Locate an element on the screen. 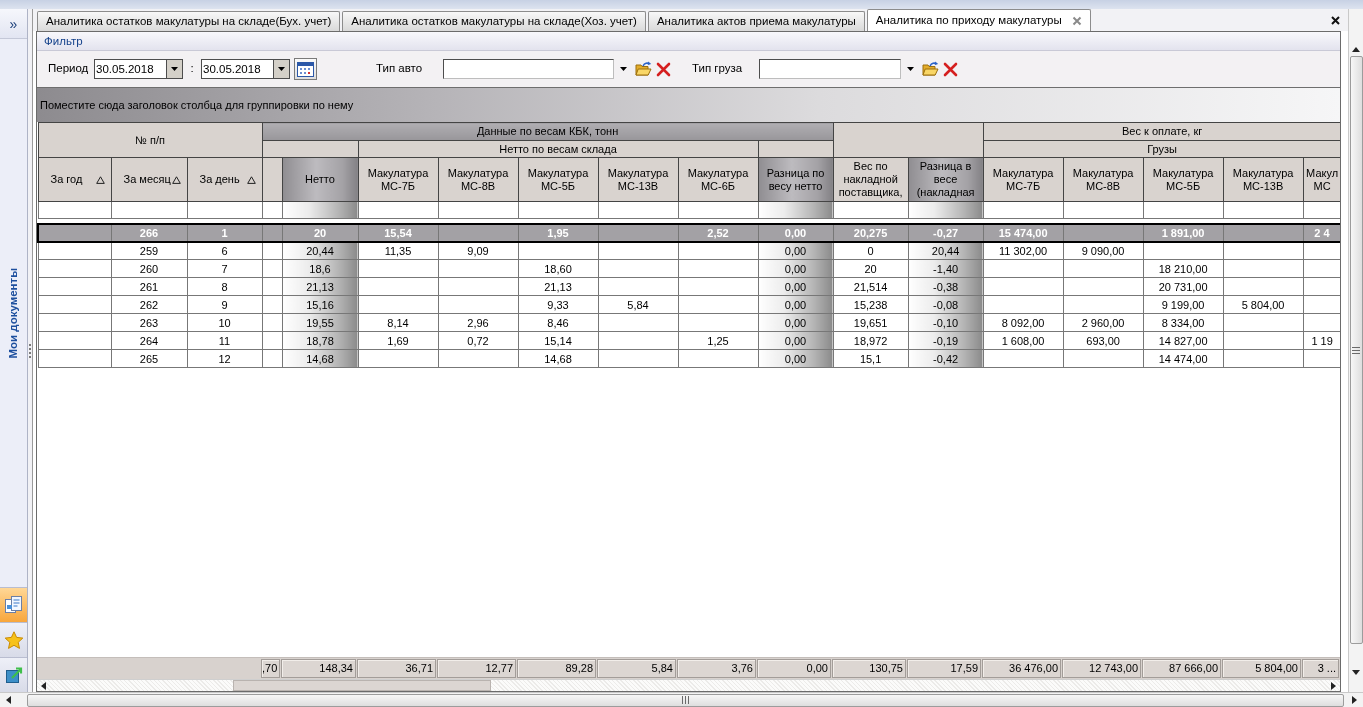 The height and width of the screenshot is (707, 1363). footer-total: 5 804,00 is located at coordinates (1261, 668).